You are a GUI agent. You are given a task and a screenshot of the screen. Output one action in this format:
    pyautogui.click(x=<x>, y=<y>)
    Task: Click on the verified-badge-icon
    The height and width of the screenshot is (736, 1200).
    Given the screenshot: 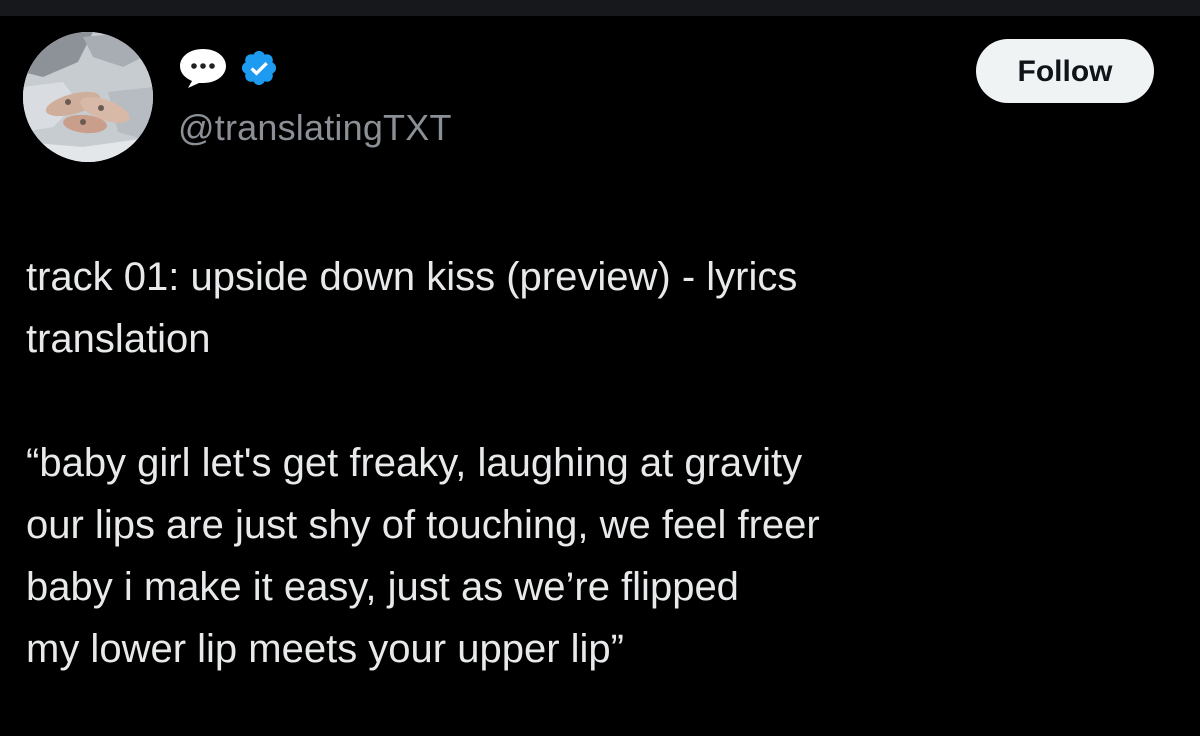 What is the action you would take?
    pyautogui.click(x=259, y=68)
    